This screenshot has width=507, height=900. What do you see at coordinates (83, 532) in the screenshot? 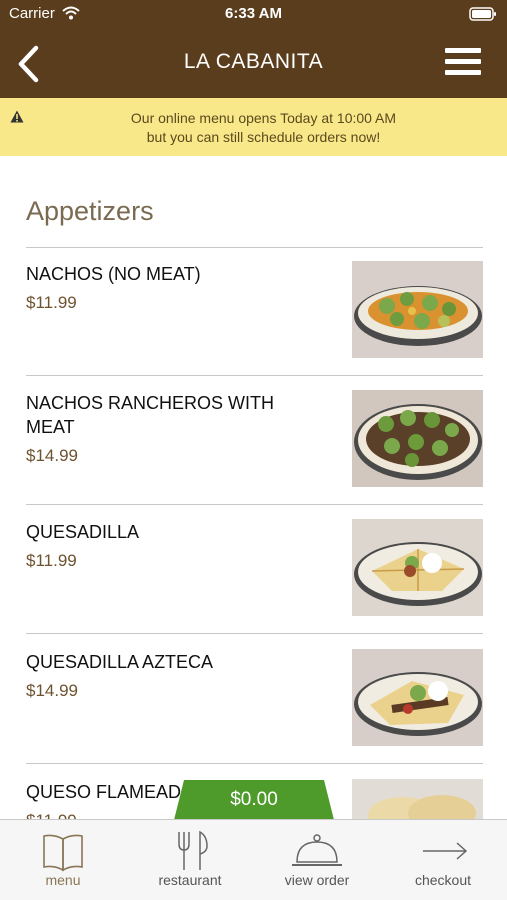
I see `item-name: QUESADILLA` at bounding box center [83, 532].